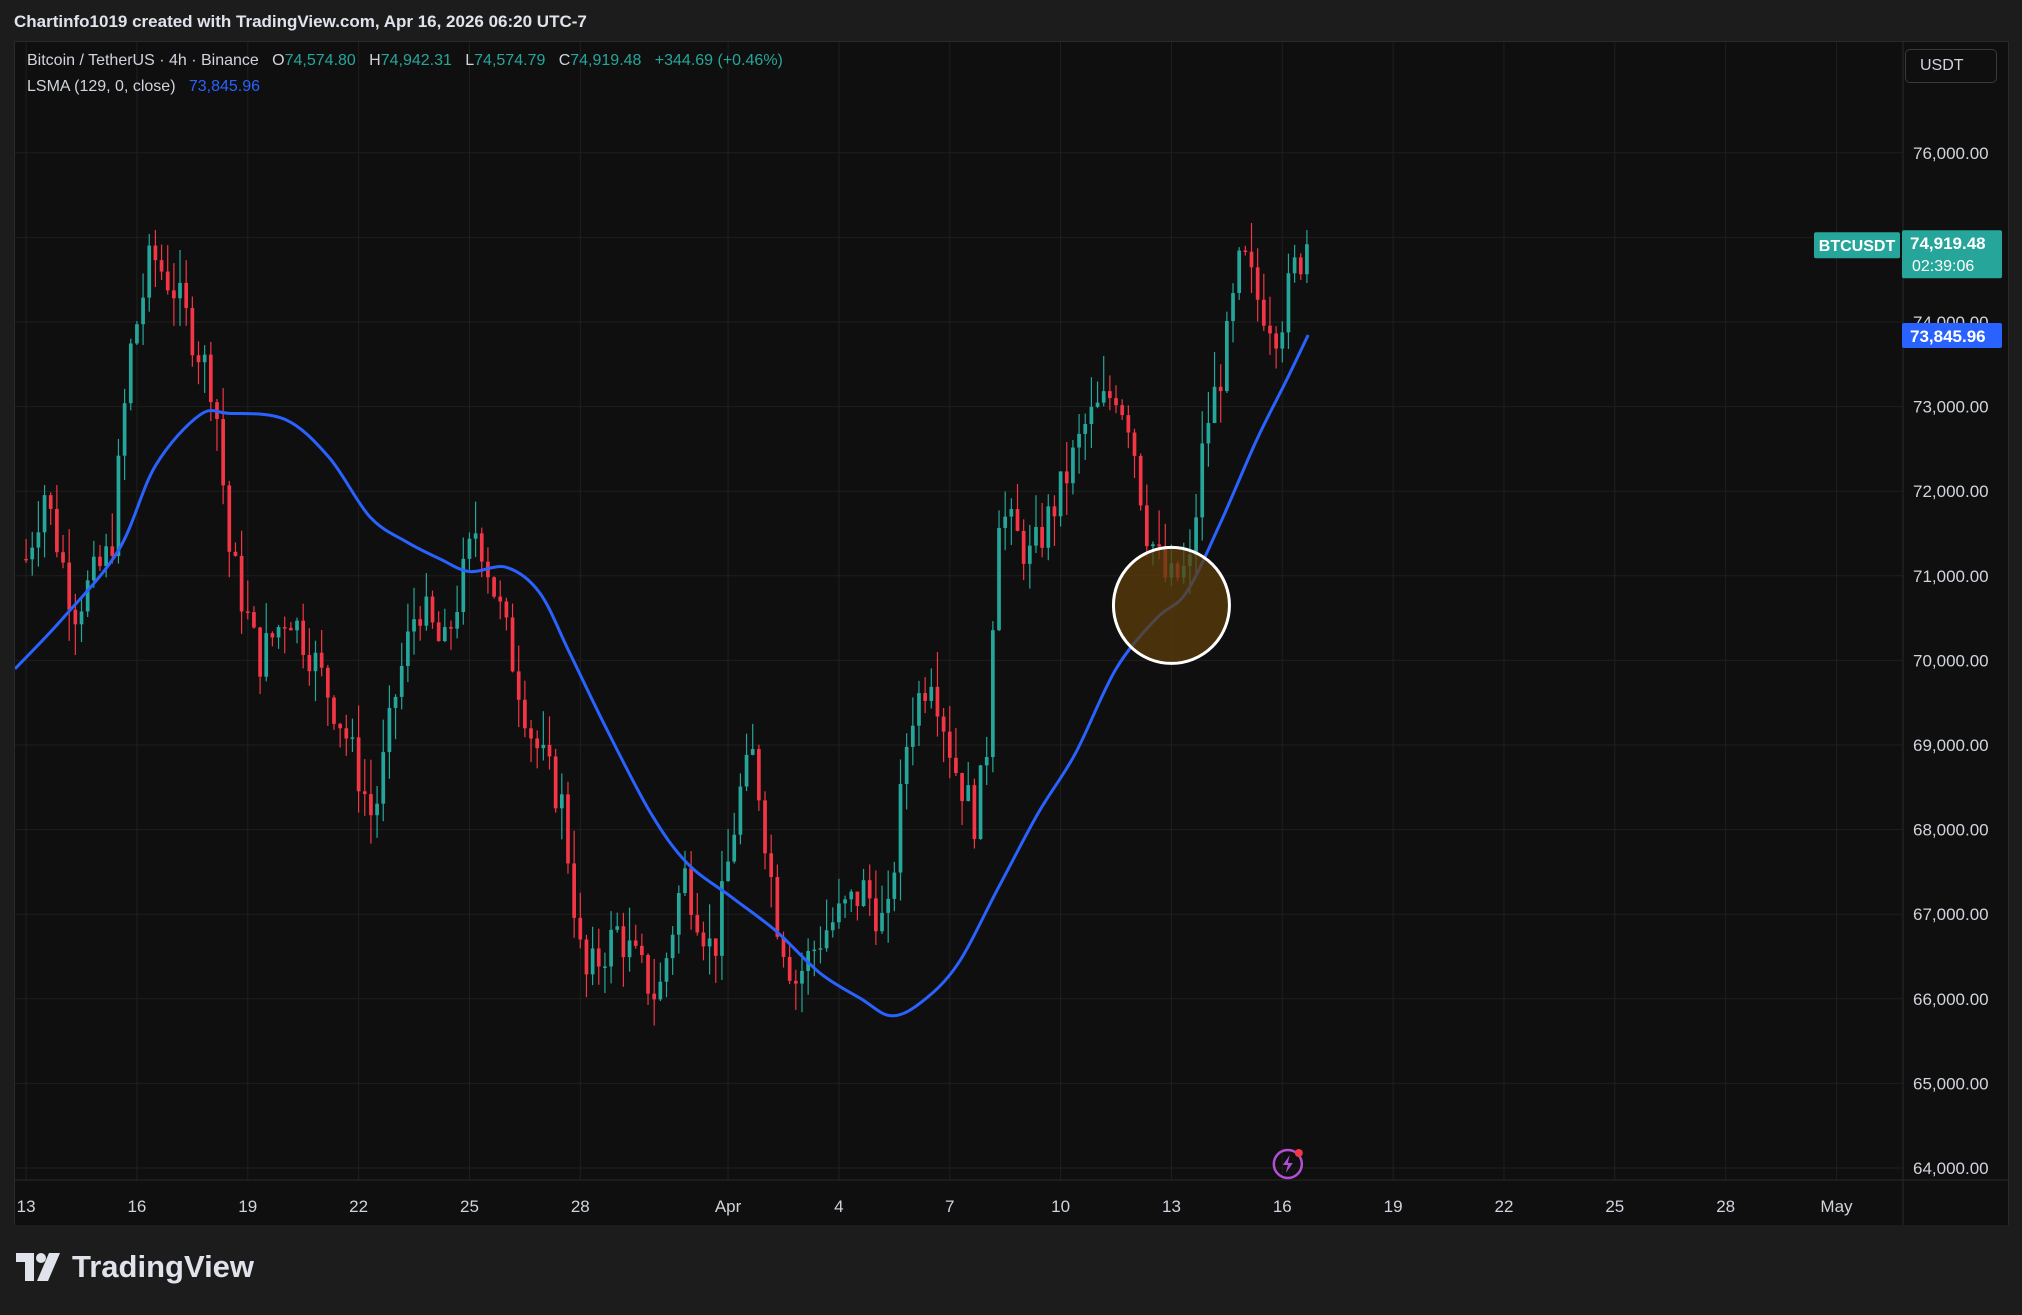  I want to click on indicator-value: 73,845.96, so click(224, 86).